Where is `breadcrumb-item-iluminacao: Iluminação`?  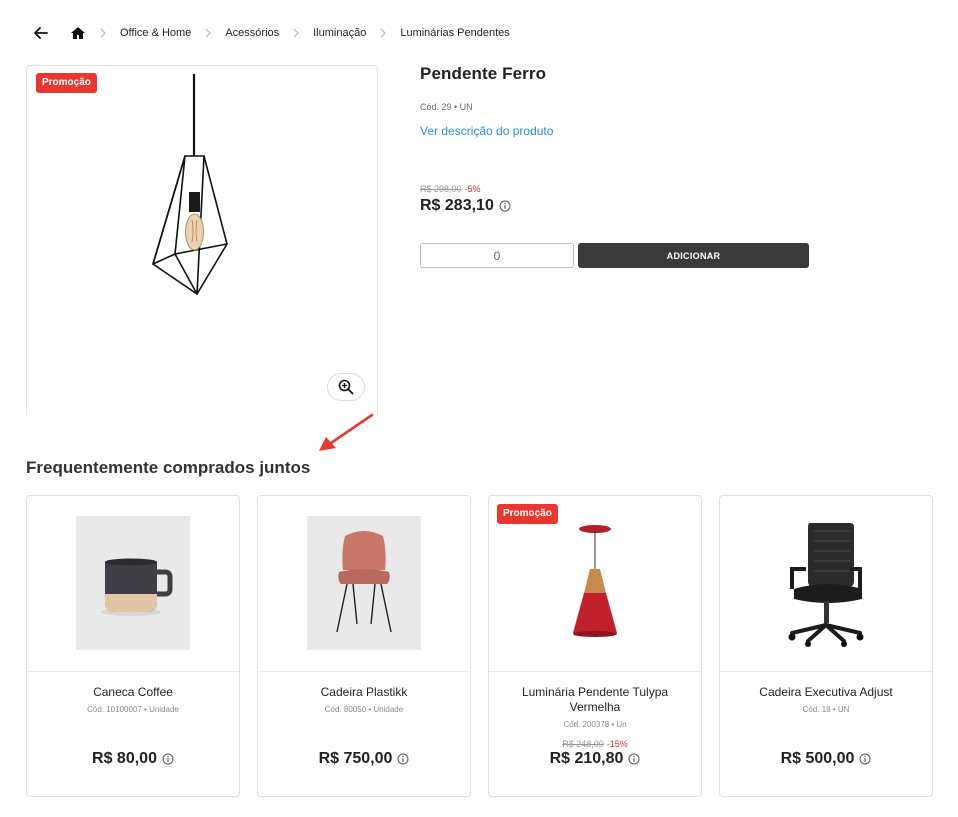
breadcrumb-item-iluminacao: Iluminação is located at coordinates (339, 33).